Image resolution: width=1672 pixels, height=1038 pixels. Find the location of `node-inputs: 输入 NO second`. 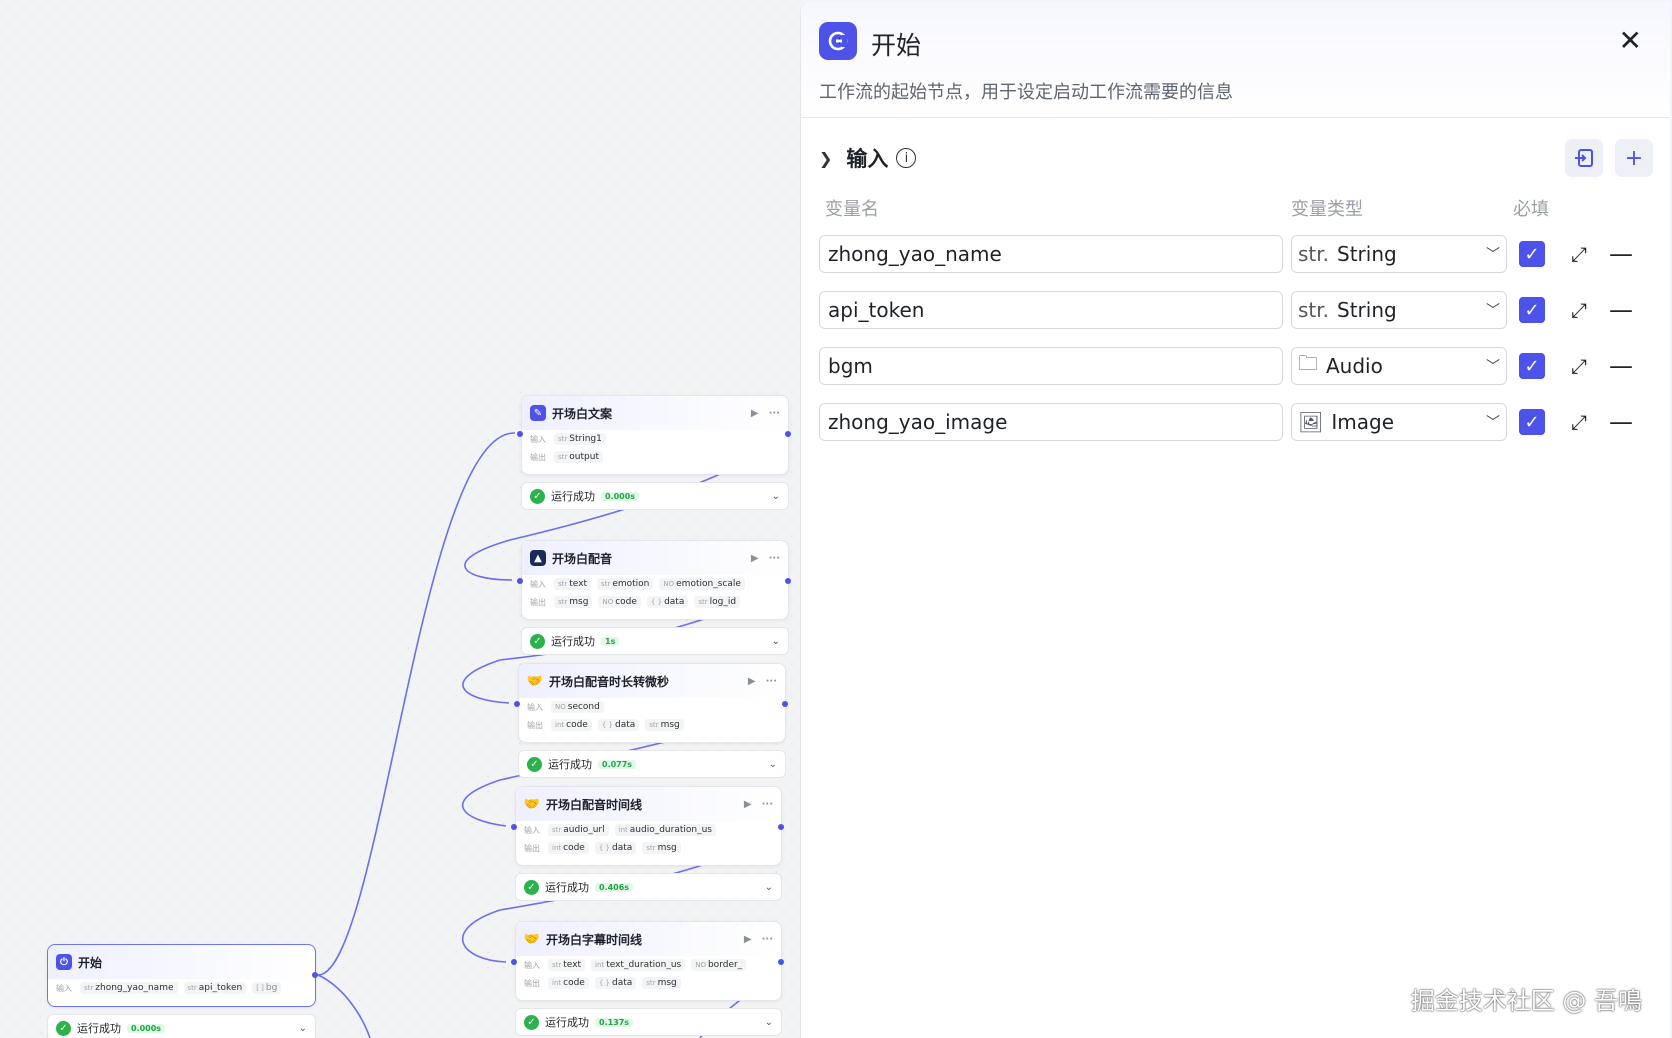

node-inputs: 输入 NO second is located at coordinates (652, 707).